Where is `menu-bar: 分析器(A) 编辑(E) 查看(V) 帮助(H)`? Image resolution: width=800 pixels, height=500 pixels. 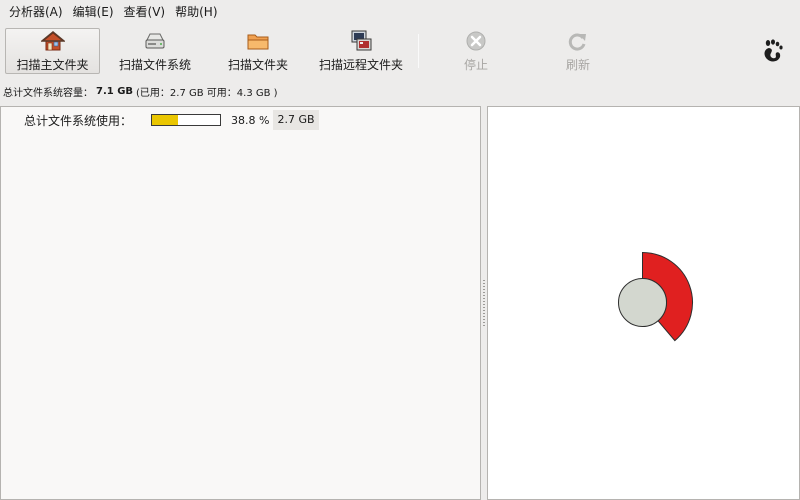 menu-bar: 分析器(A) 编辑(E) 查看(V) 帮助(H) is located at coordinates (400, 12).